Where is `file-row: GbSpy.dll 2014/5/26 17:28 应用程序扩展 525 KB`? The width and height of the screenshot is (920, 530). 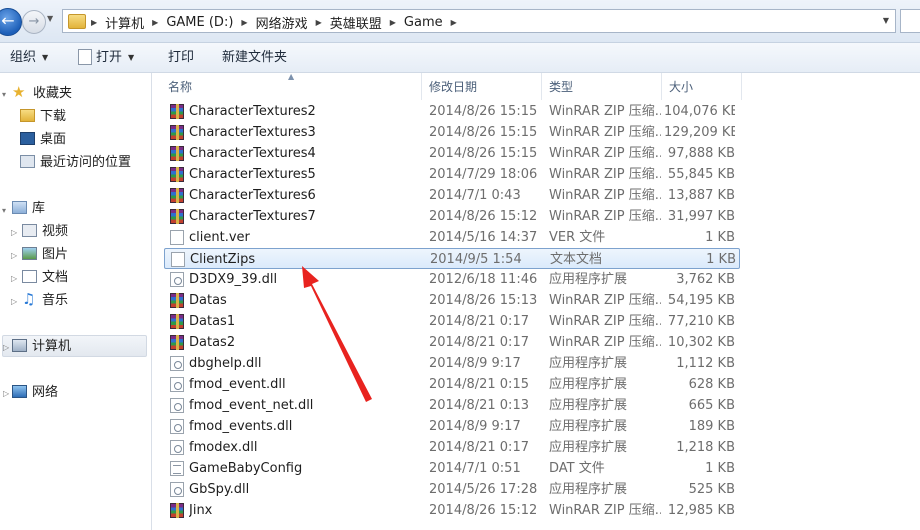 file-row: GbSpy.dll 2014/5/26 17:28 应用程序扩展 525 KB is located at coordinates (452, 489).